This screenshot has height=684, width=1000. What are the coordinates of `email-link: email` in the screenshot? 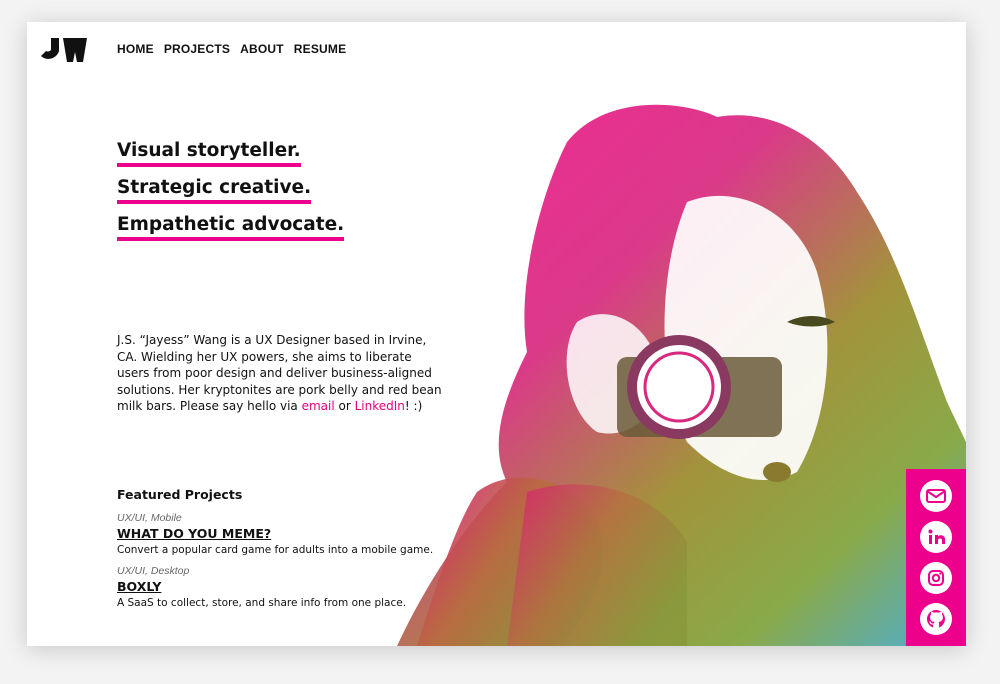 It's located at (318, 406).